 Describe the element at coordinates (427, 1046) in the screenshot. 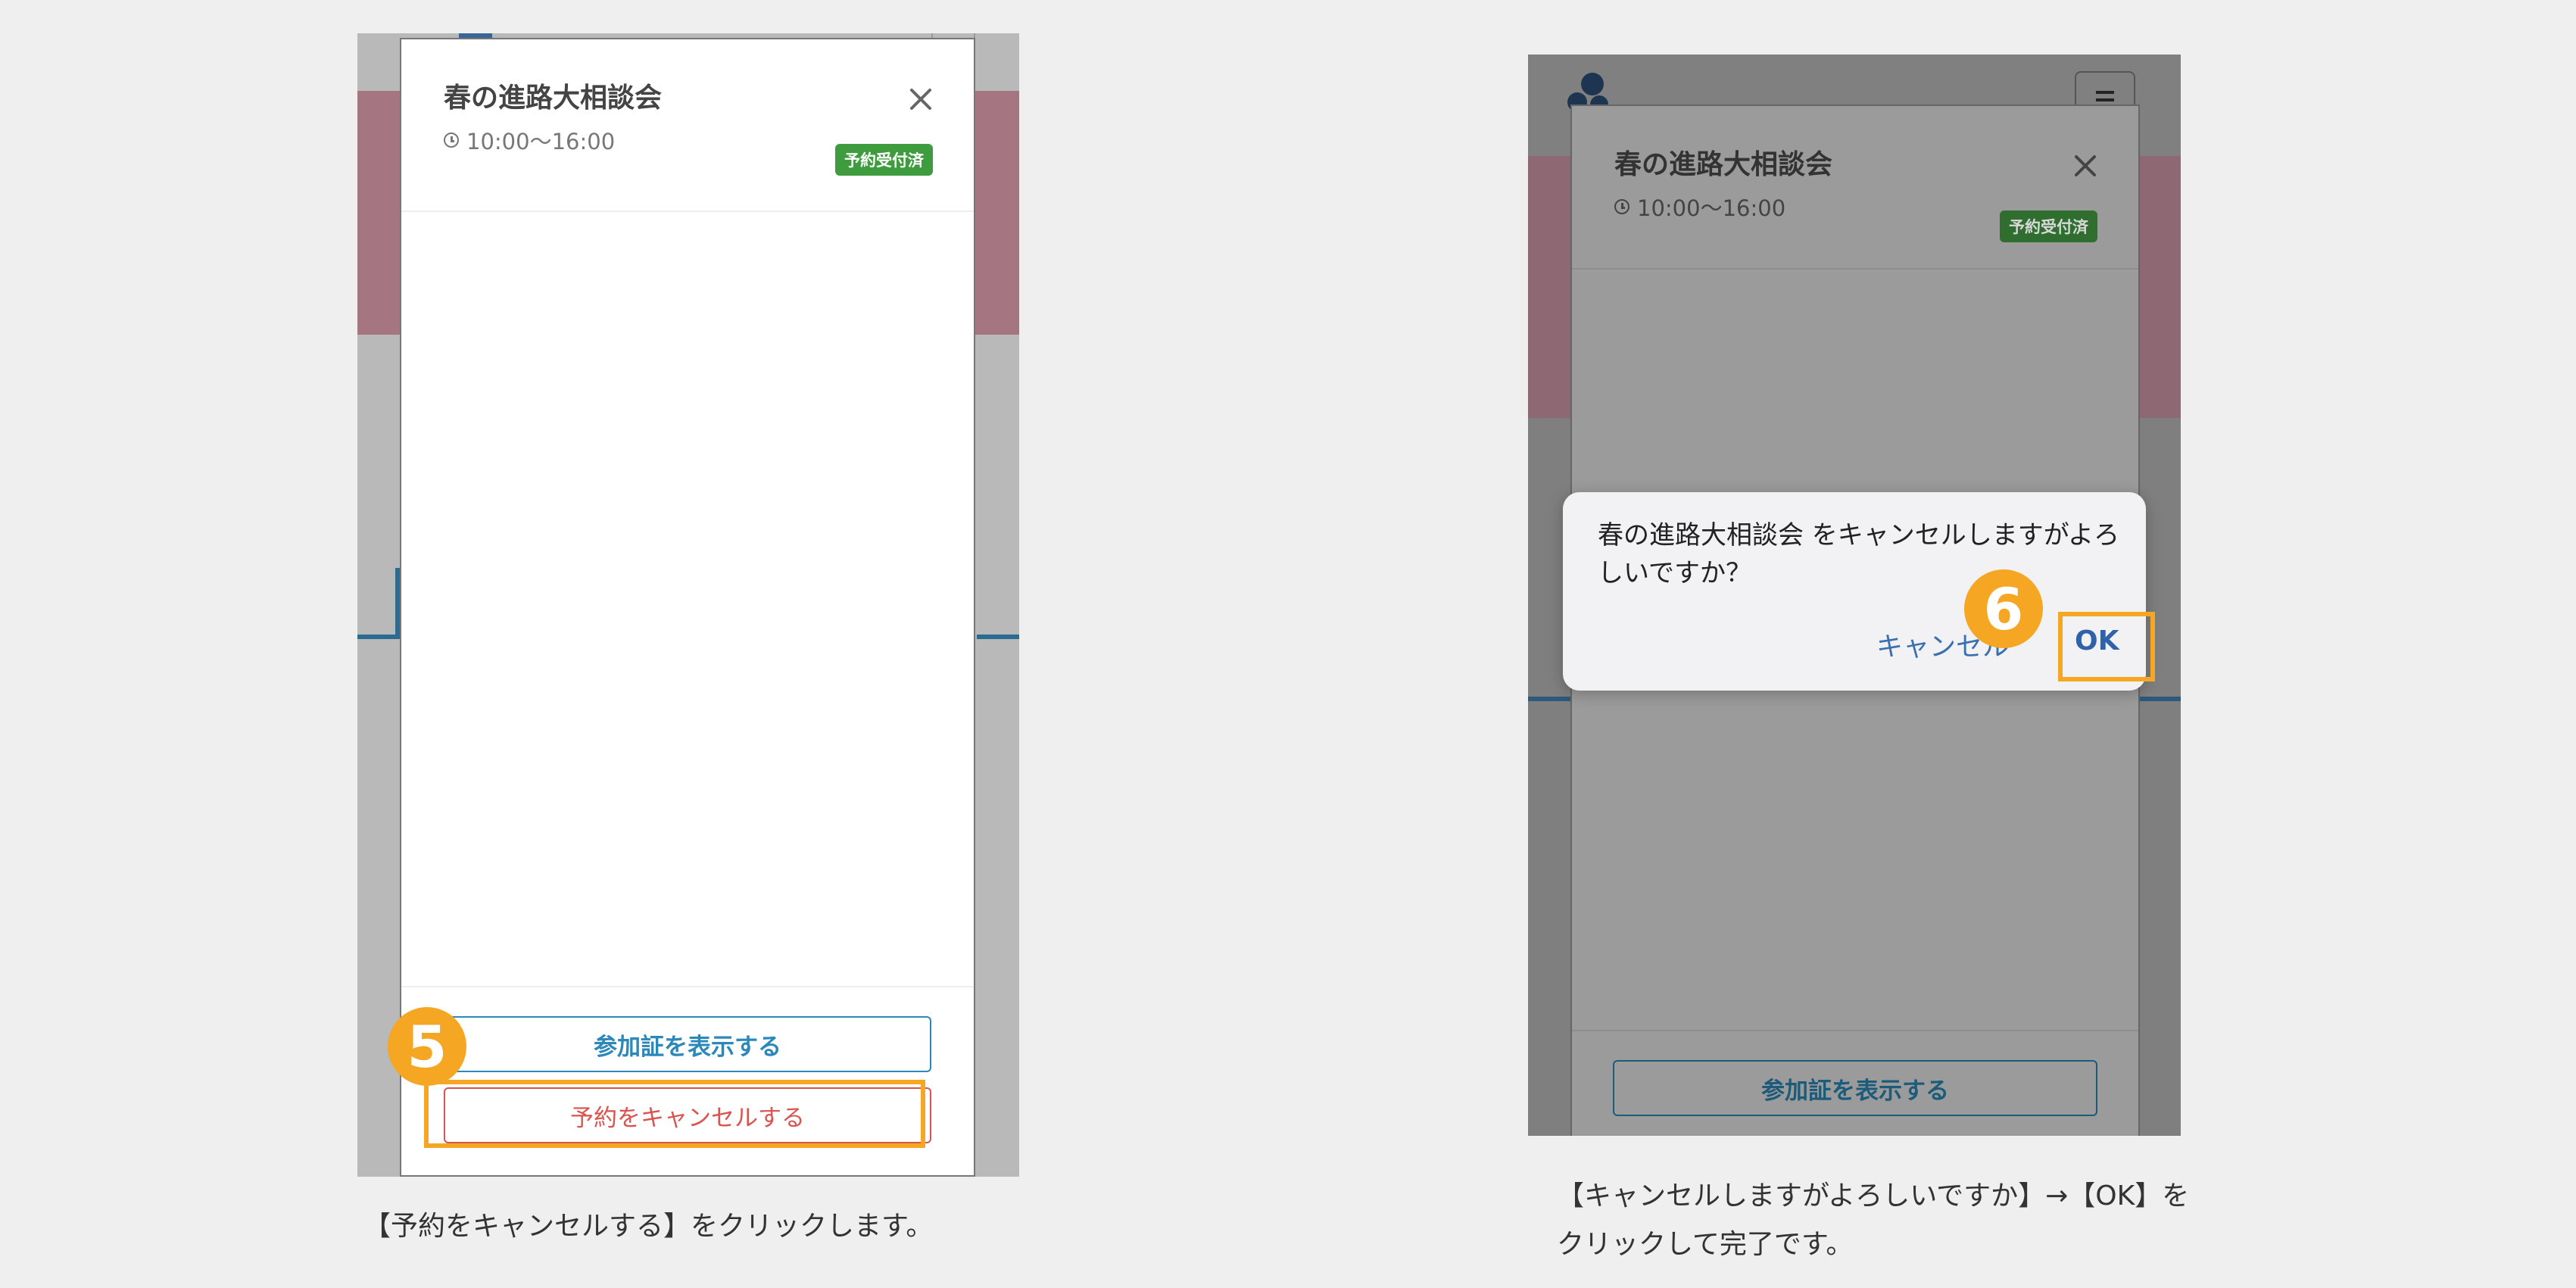

I see `step-number-badge: 5` at that location.